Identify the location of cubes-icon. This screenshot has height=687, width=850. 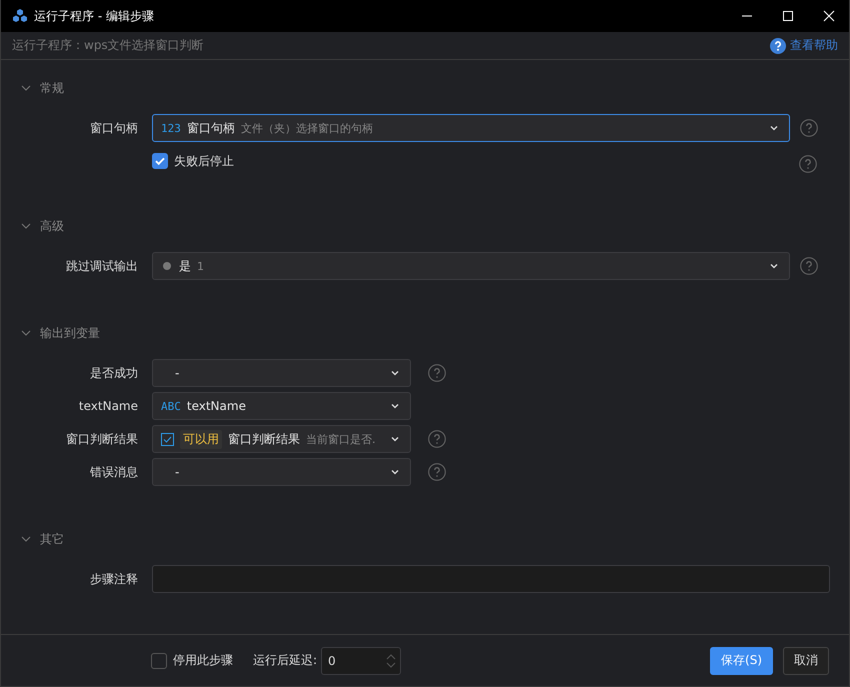
(20, 16).